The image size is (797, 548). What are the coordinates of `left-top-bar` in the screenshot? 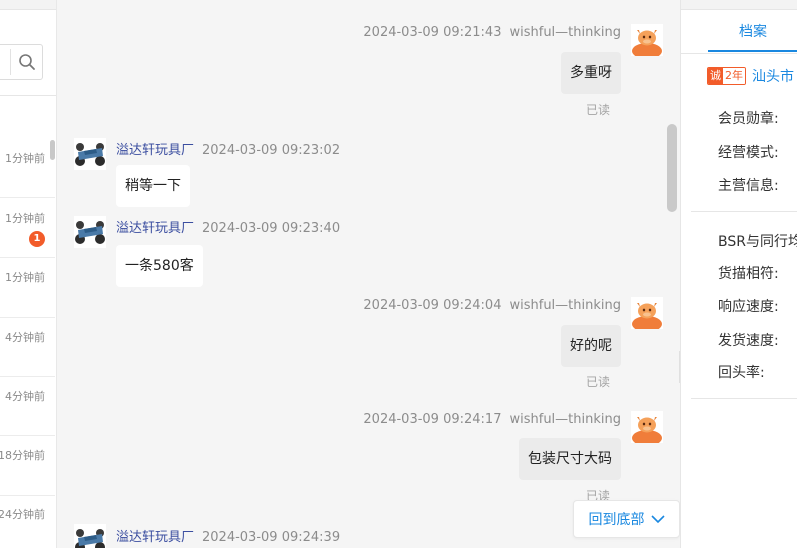 It's located at (28, 5).